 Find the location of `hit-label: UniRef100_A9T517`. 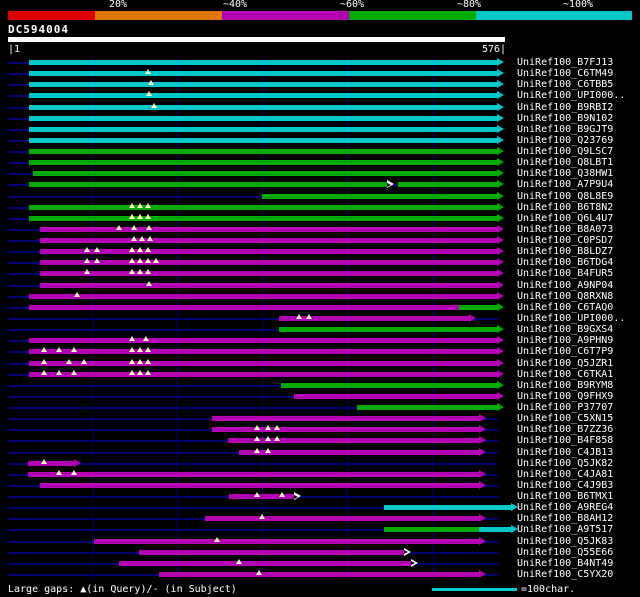

hit-label: UniRef100_A9T517 is located at coordinates (565, 529).